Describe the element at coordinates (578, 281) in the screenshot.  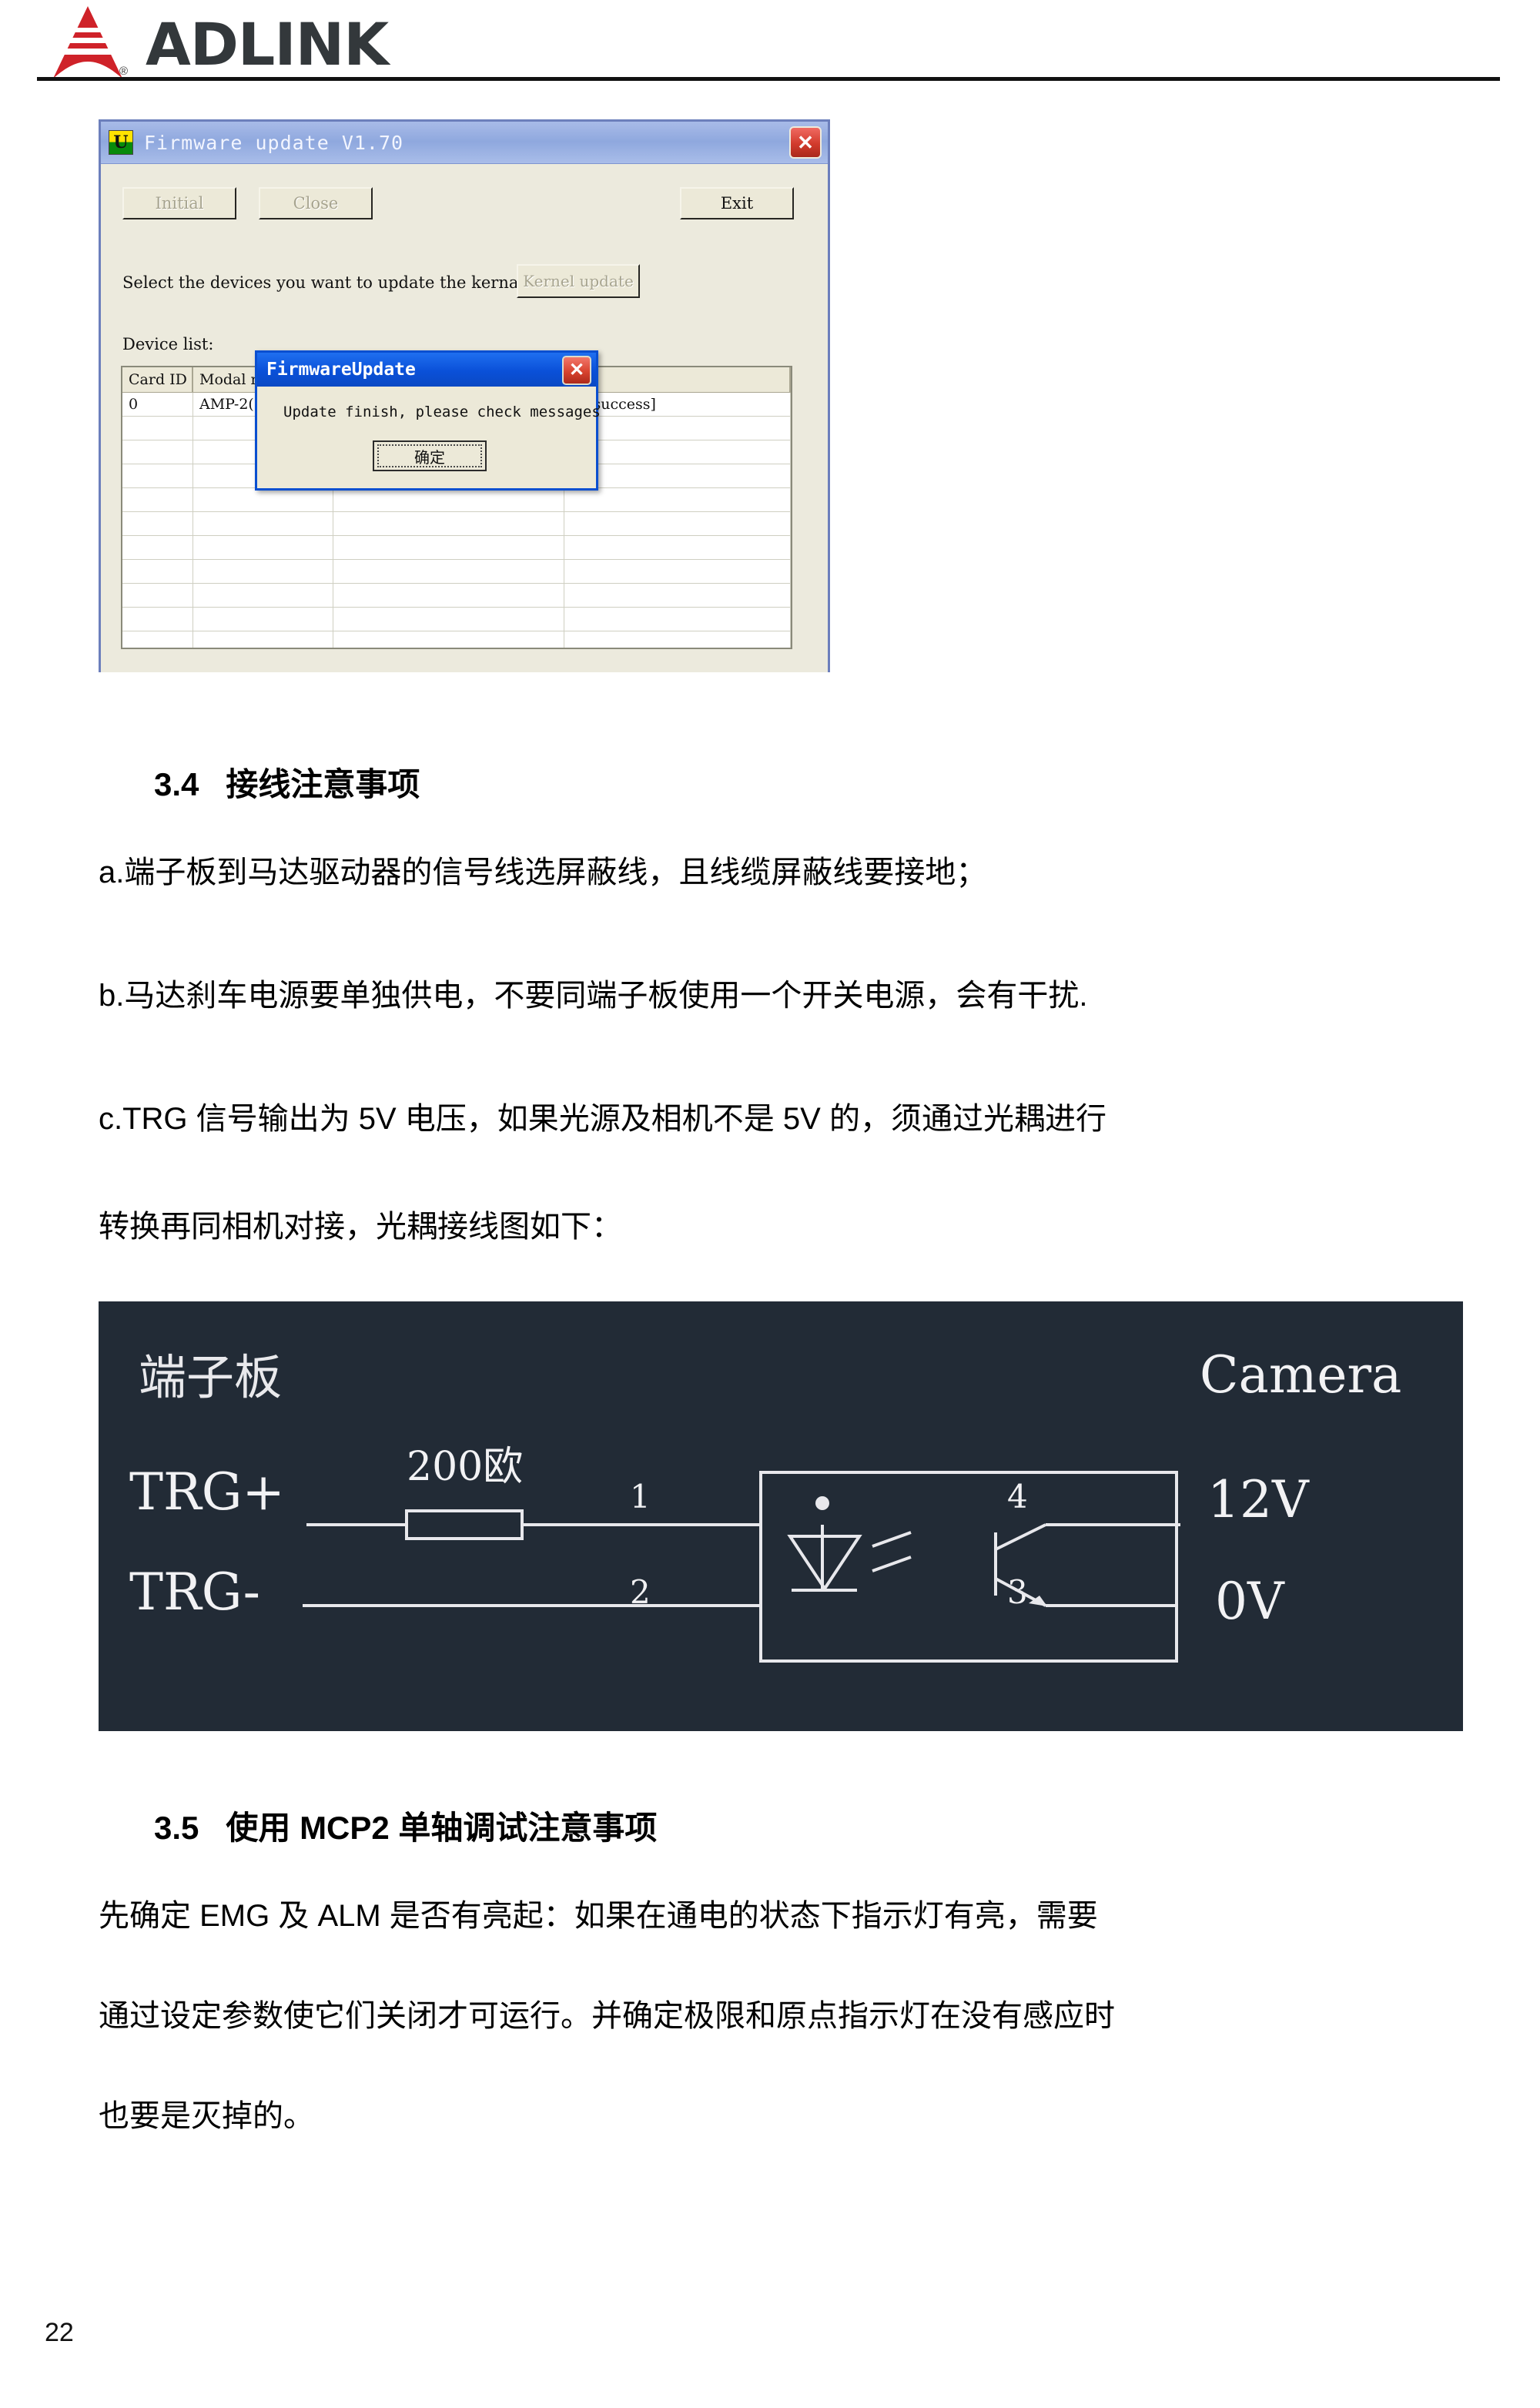
I see `kernel-update-button: Kernel update` at that location.